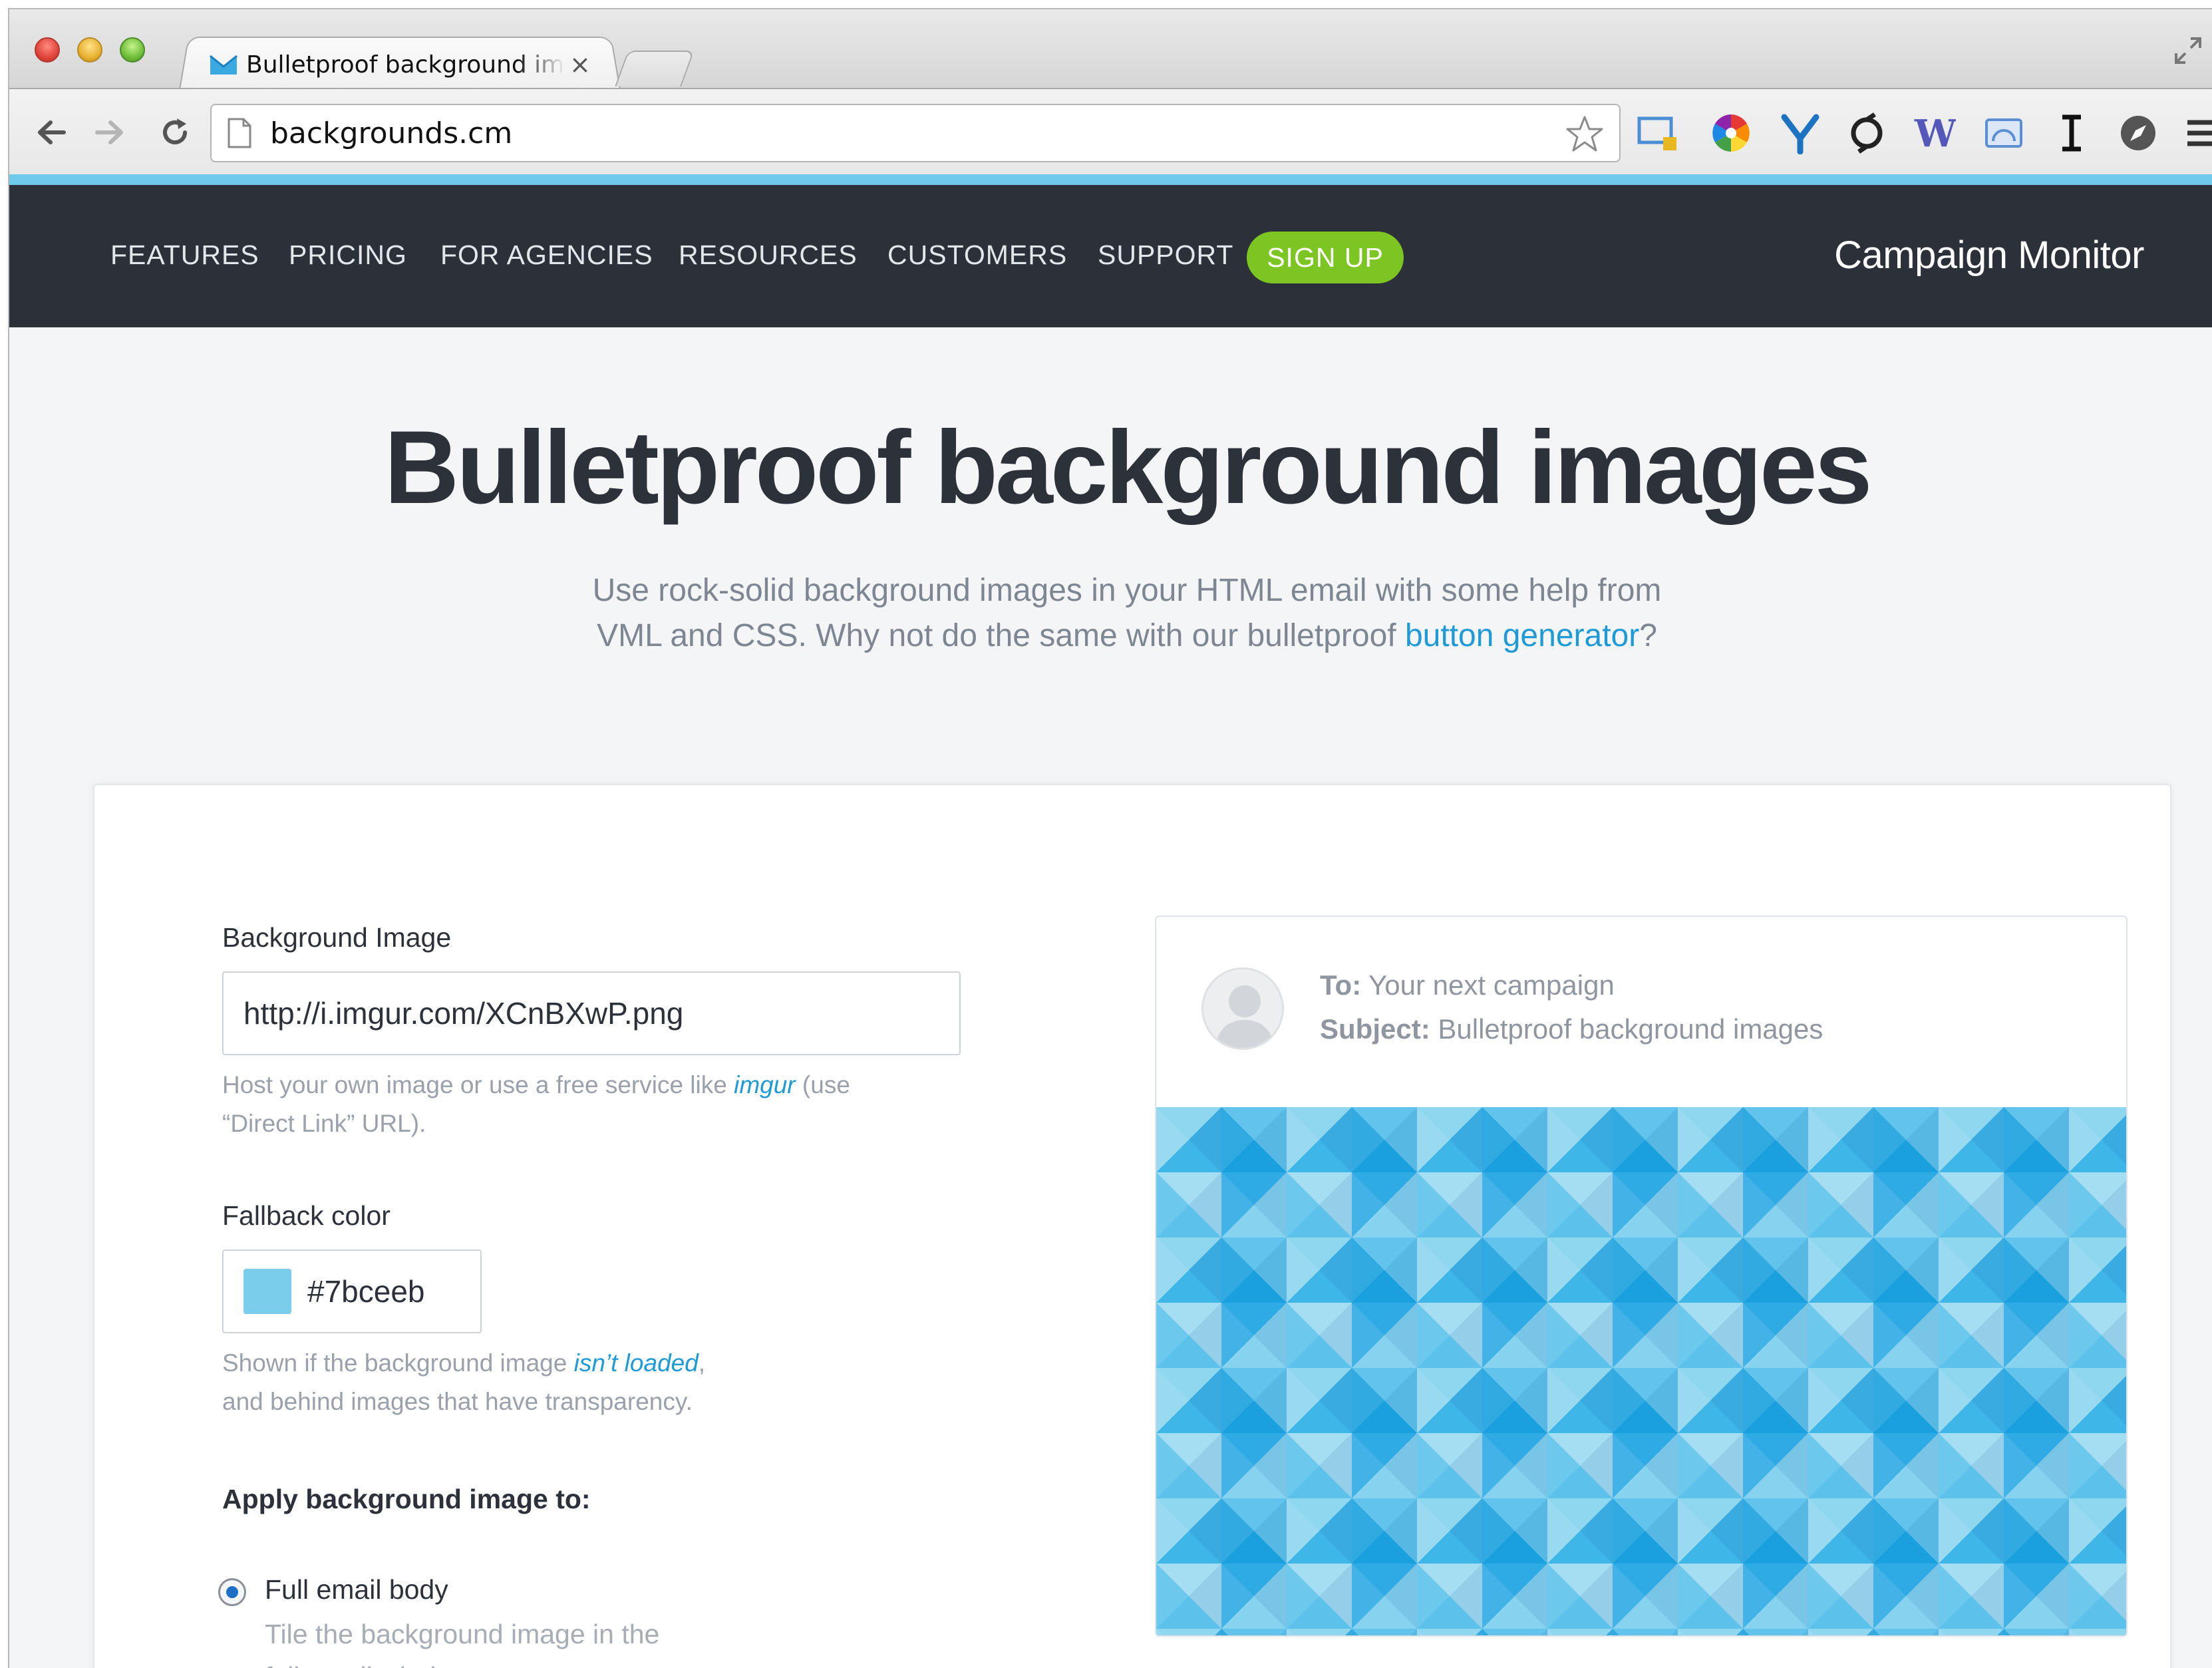  I want to click on background-image-input: http://i.imgur.com/XCnBXwP.png, so click(591, 1013).